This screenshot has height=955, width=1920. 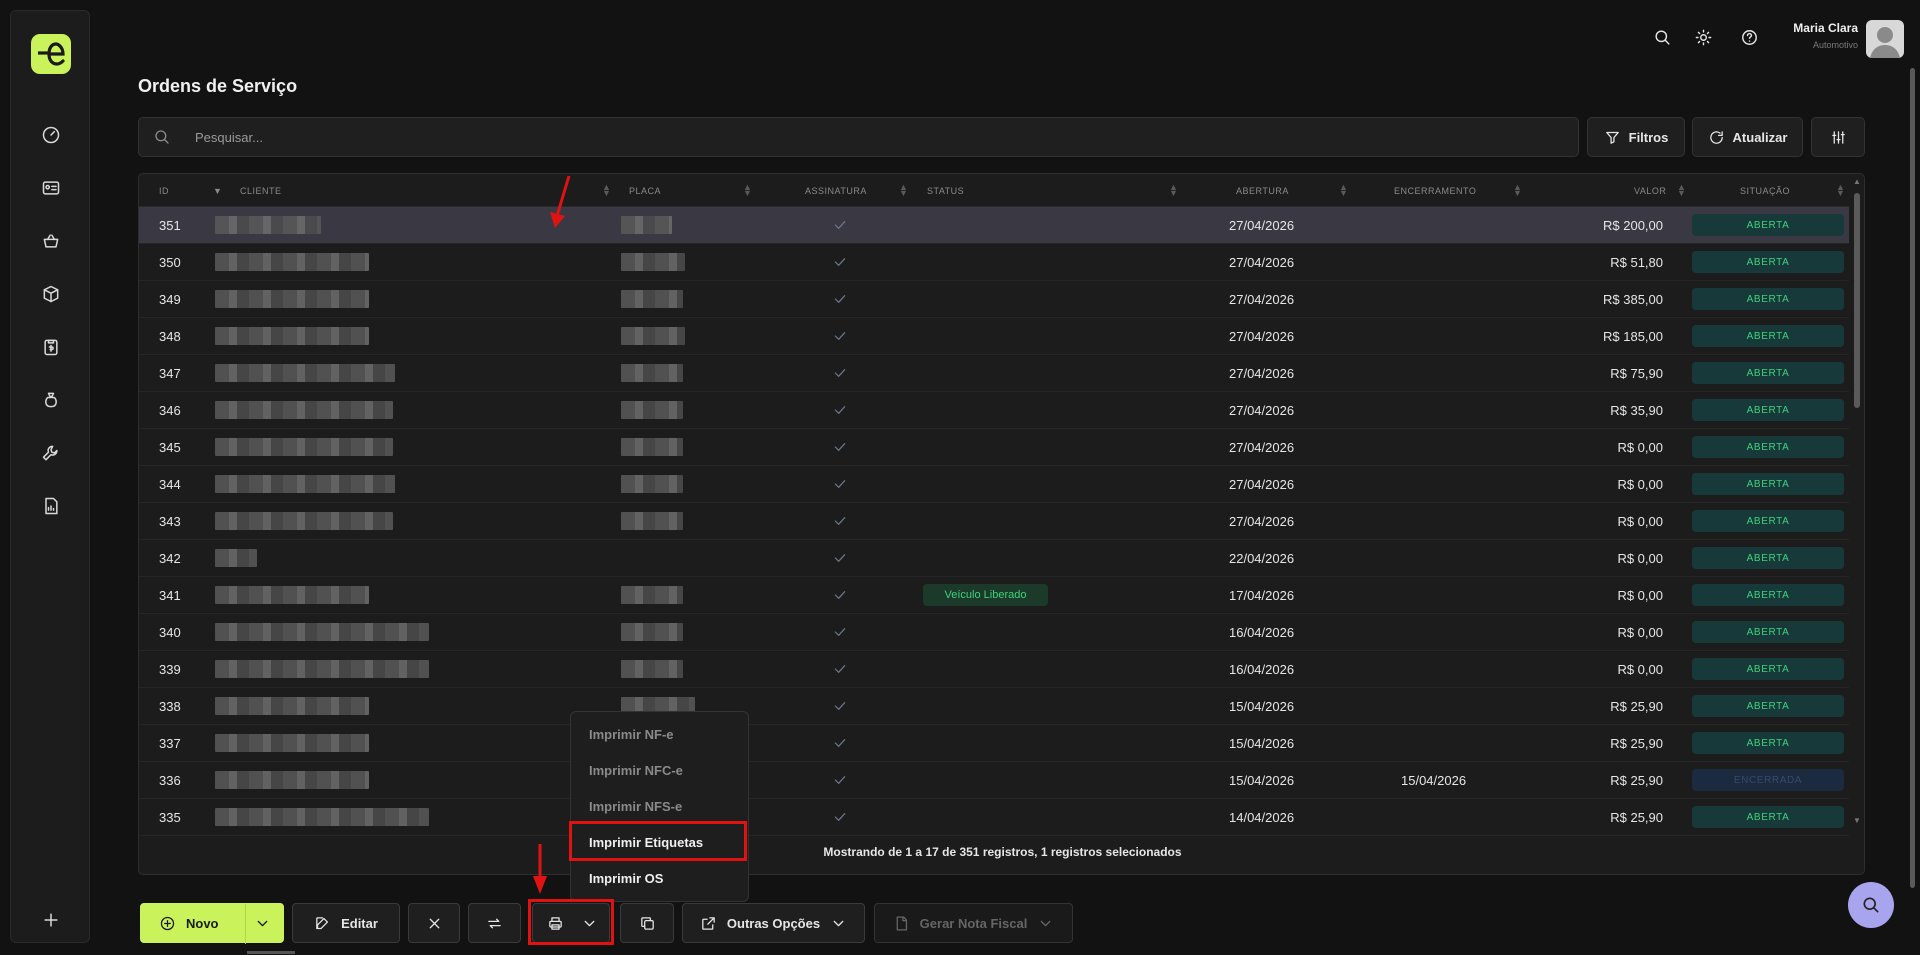 What do you see at coordinates (626, 878) in the screenshot?
I see `menu-print-os: Imprimir OS` at bounding box center [626, 878].